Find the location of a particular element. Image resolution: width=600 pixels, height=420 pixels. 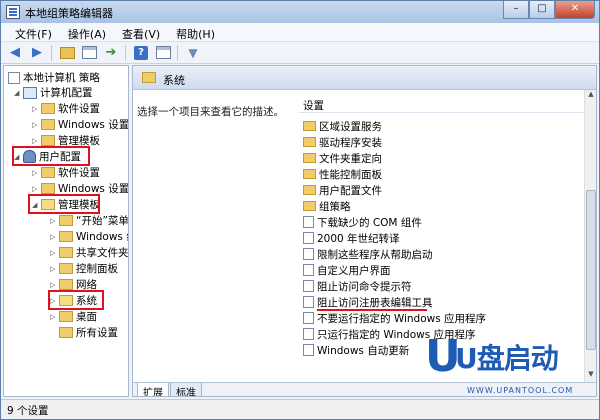

tree-item: ▷ 共享文件夹 is located at coordinates (89, 252).